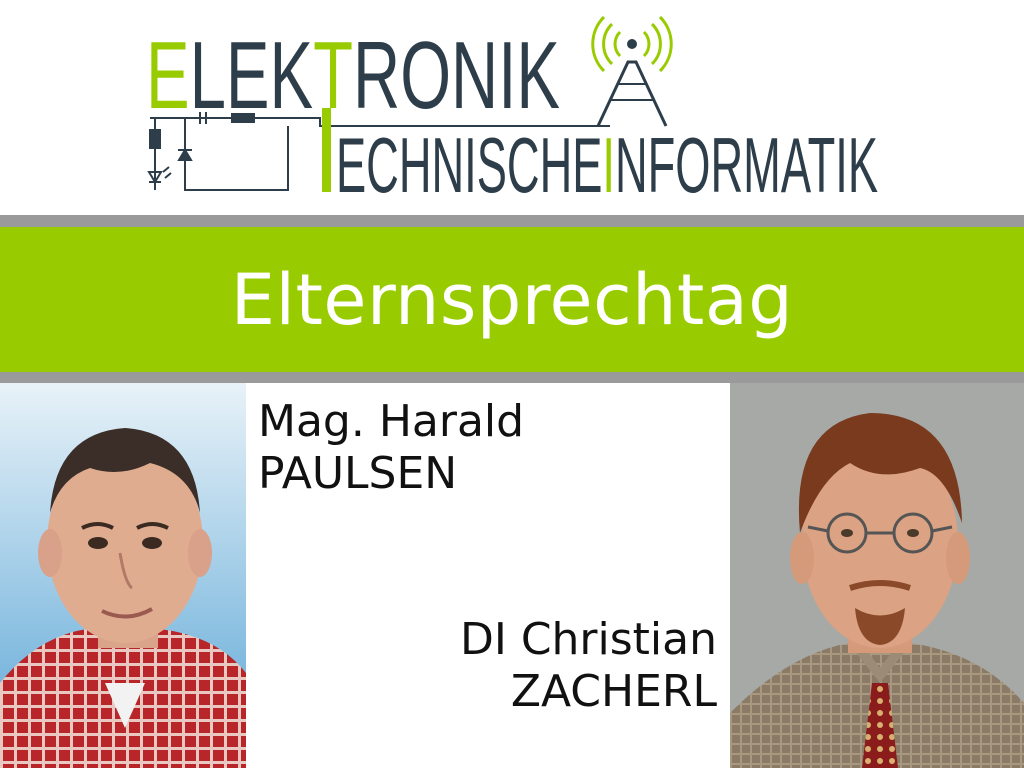  I want to click on teacher-2-title-first: DI Christian, so click(588, 639).